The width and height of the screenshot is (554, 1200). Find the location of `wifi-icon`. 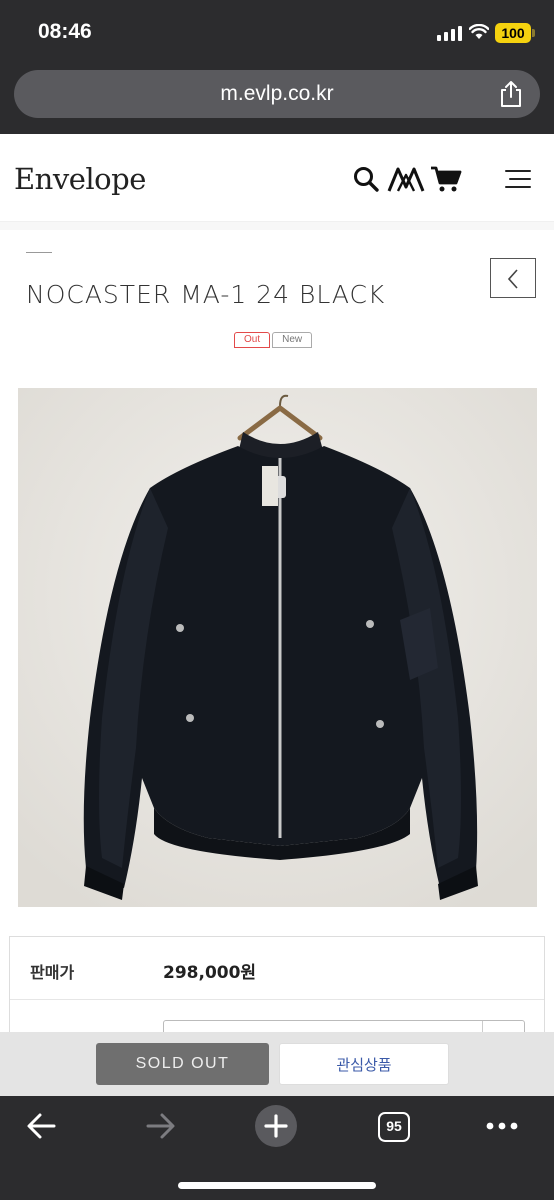

wifi-icon is located at coordinates (479, 31).